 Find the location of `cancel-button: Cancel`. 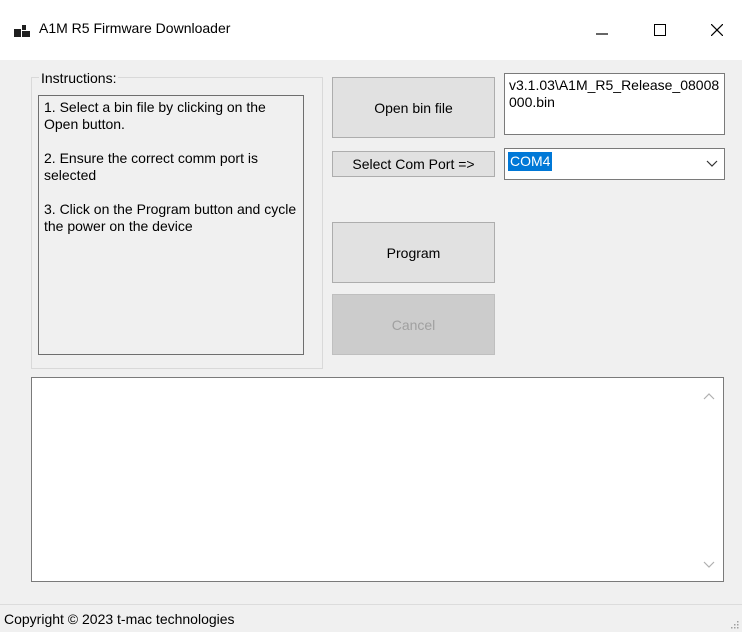

cancel-button: Cancel is located at coordinates (413, 324).